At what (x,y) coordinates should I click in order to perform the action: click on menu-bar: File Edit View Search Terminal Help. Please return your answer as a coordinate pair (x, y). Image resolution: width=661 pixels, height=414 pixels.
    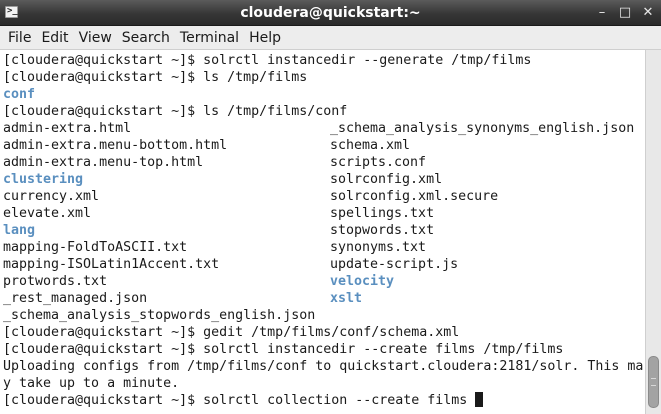
    Looking at the image, I should click on (330, 38).